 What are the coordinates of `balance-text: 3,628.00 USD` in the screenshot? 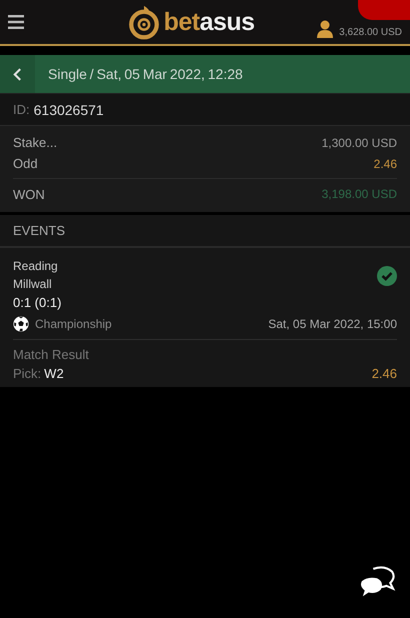 It's located at (370, 32).